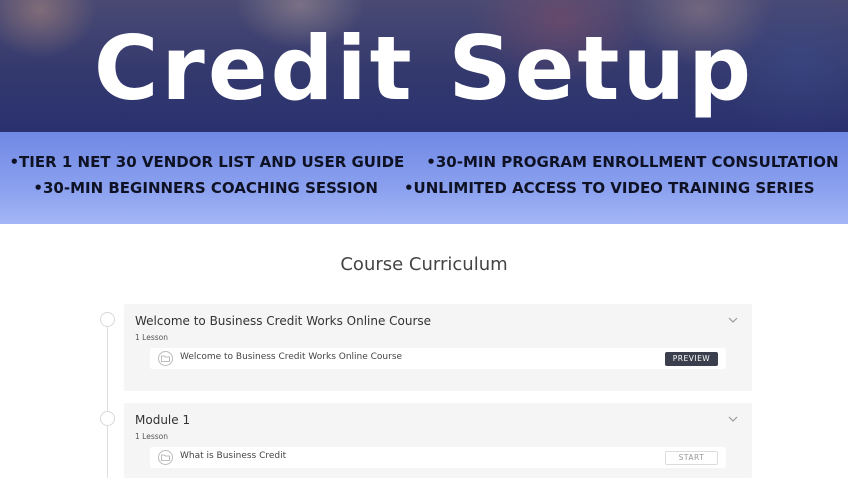 This screenshot has height=478, width=848. I want to click on feature-item: 30-MIN PROGRAM ENROLLMENT CONSULTATION, so click(632, 162).